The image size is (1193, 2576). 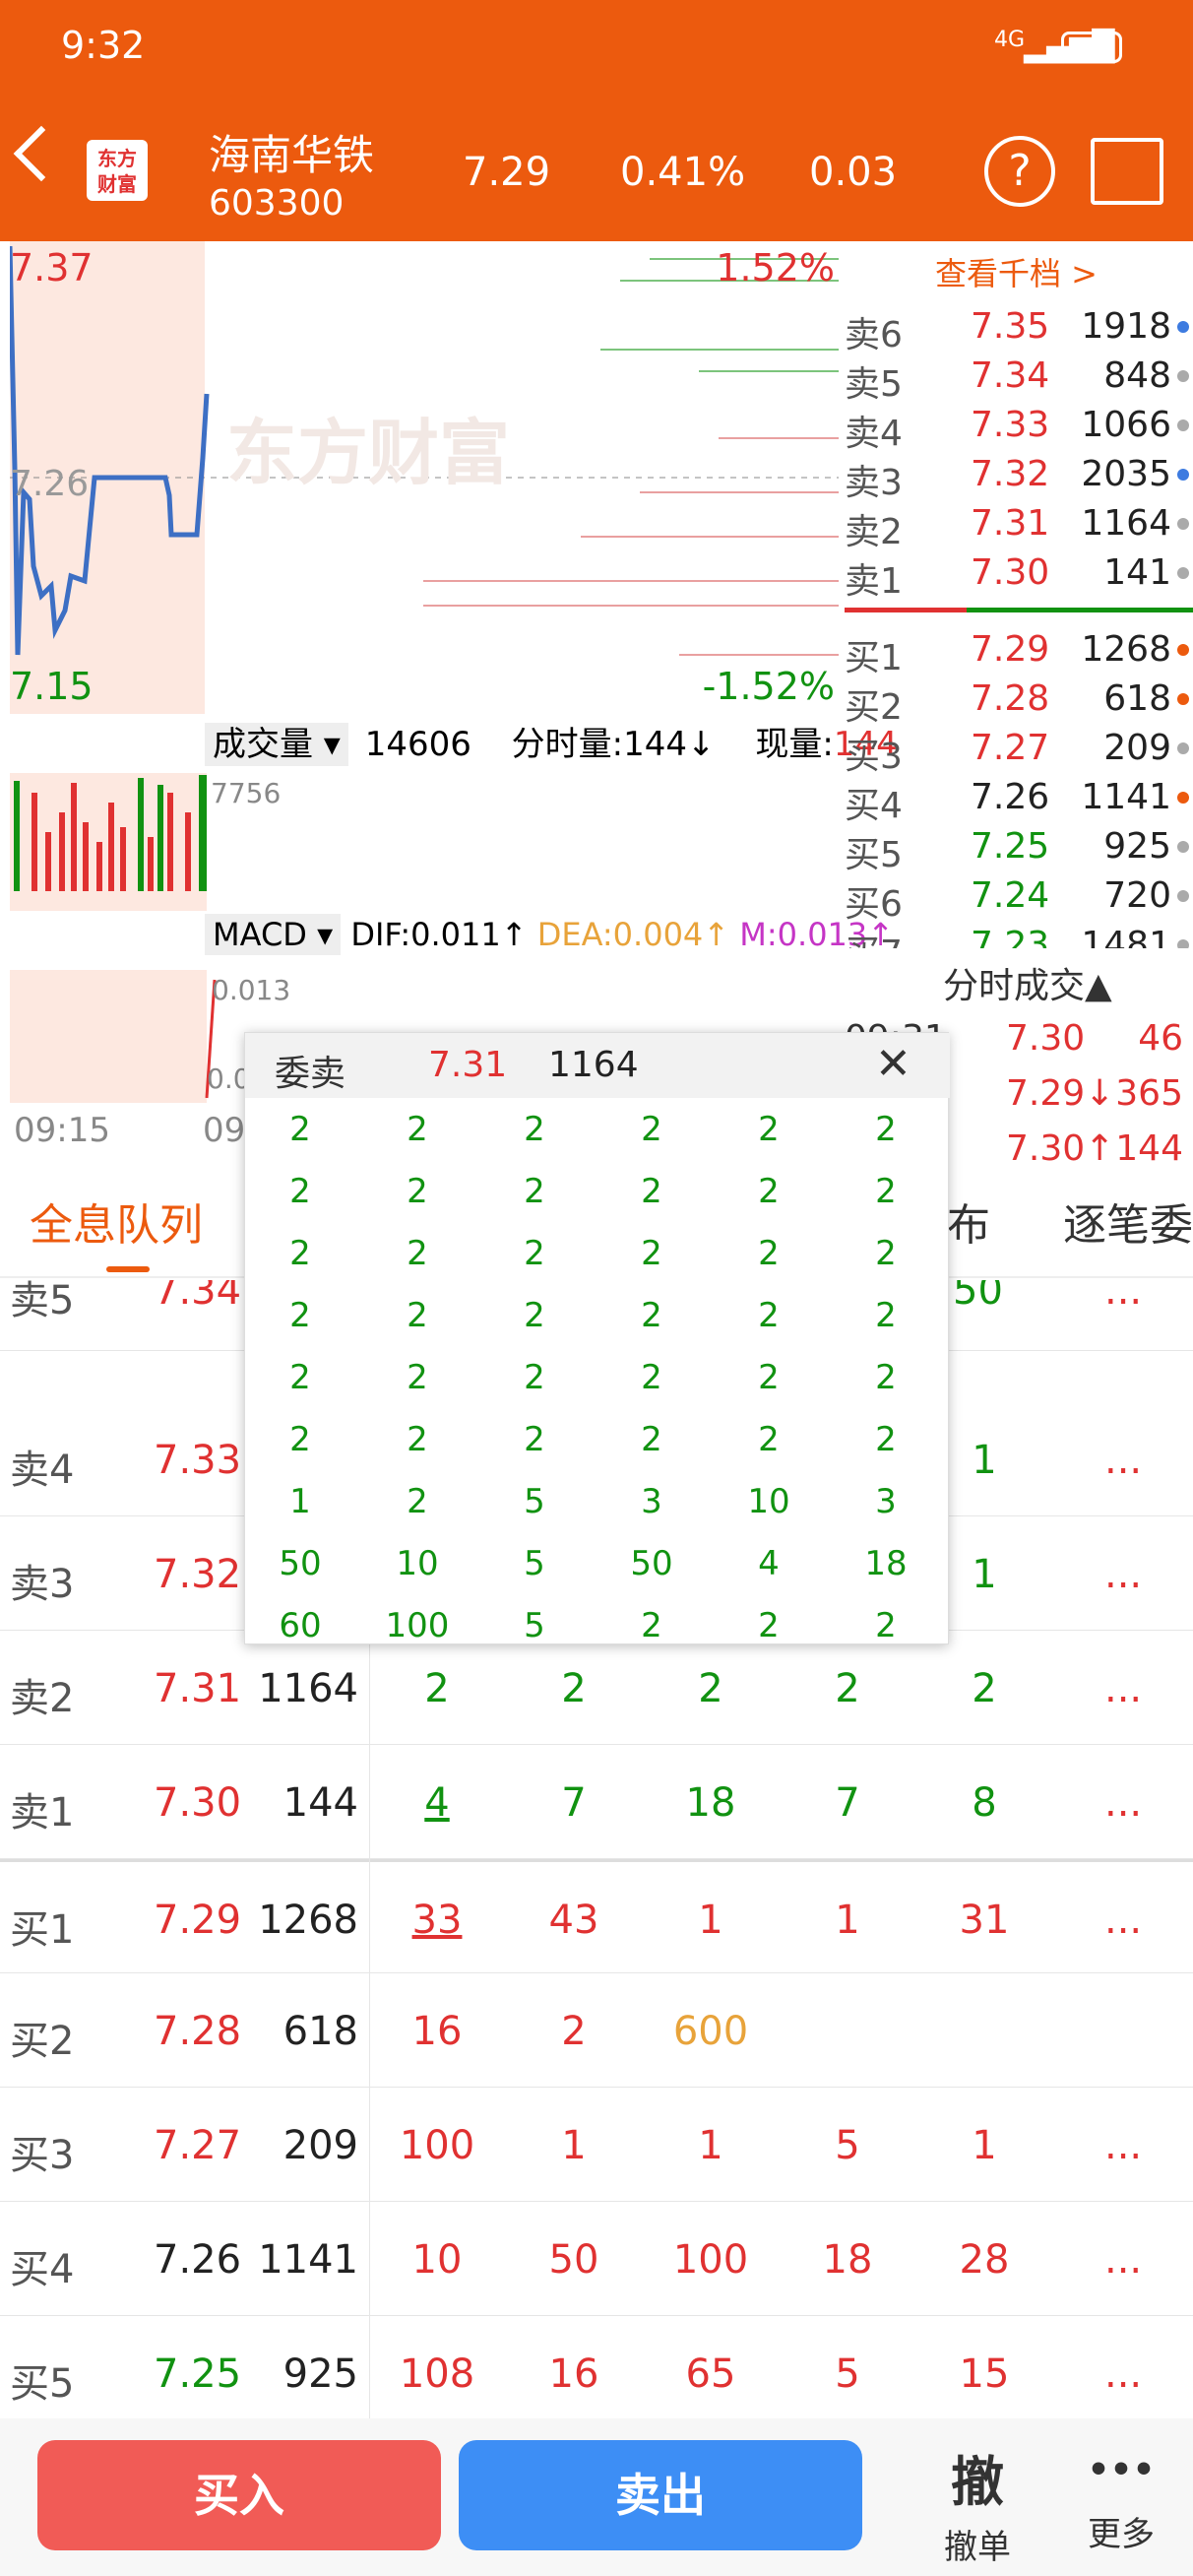 I want to click on queue-order-cell: 4, so click(x=437, y=1803).